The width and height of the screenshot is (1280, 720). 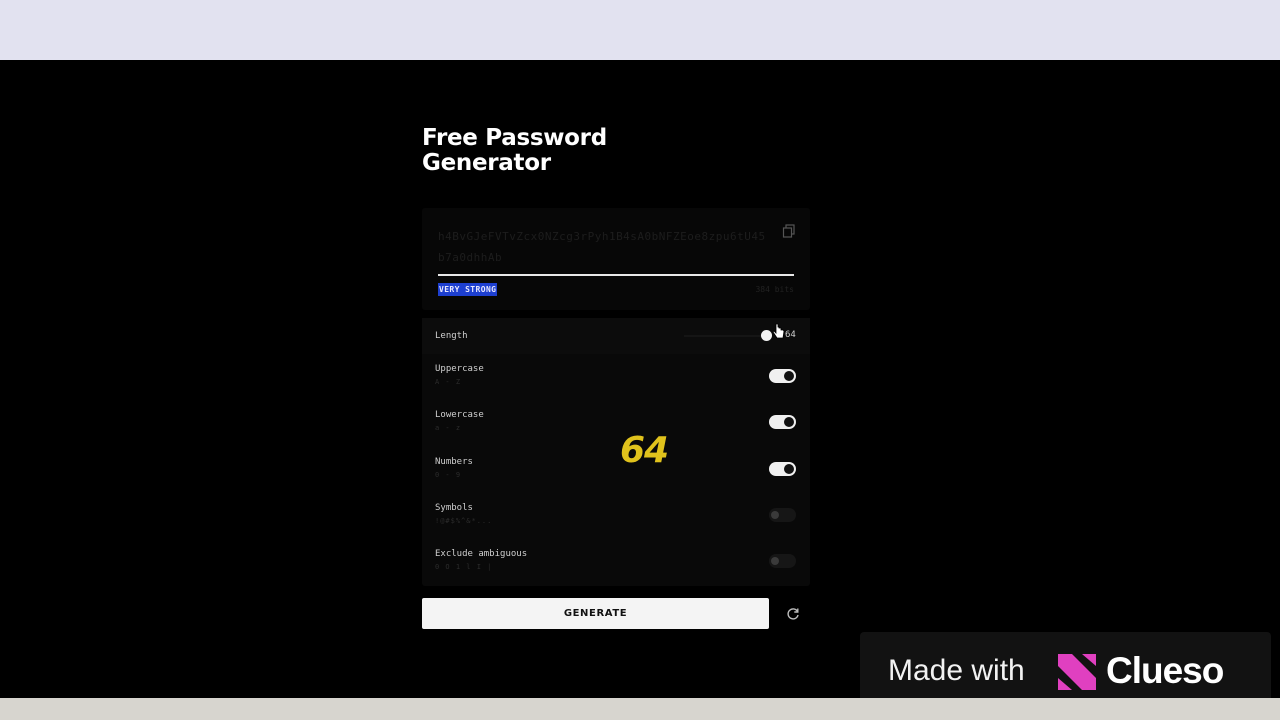 I want to click on generate-button: GENERATE, so click(x=595, y=613).